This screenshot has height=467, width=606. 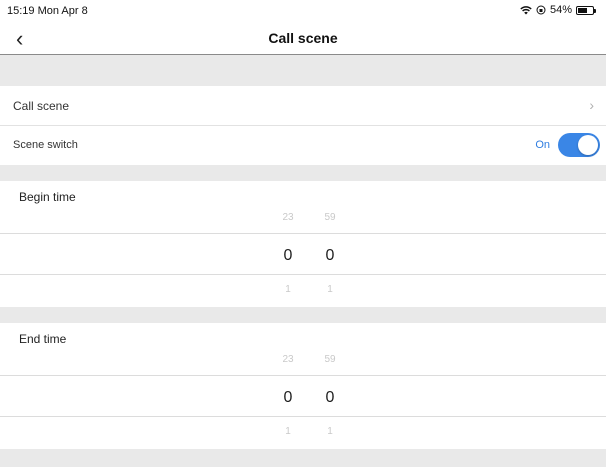 What do you see at coordinates (588, 145) in the screenshot?
I see `toggle-knob` at bounding box center [588, 145].